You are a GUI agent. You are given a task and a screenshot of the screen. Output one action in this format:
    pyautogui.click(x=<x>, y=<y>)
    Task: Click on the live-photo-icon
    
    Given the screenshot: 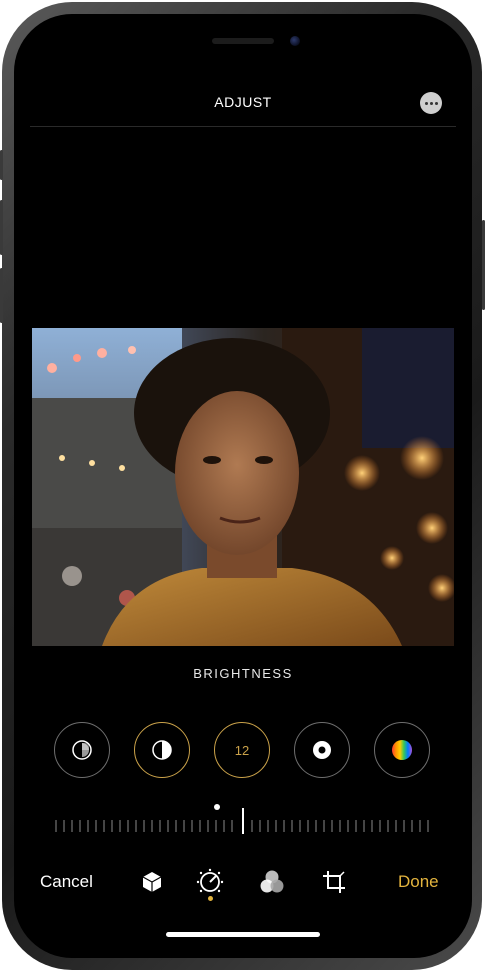 What is the action you would take?
    pyautogui.click(x=152, y=882)
    